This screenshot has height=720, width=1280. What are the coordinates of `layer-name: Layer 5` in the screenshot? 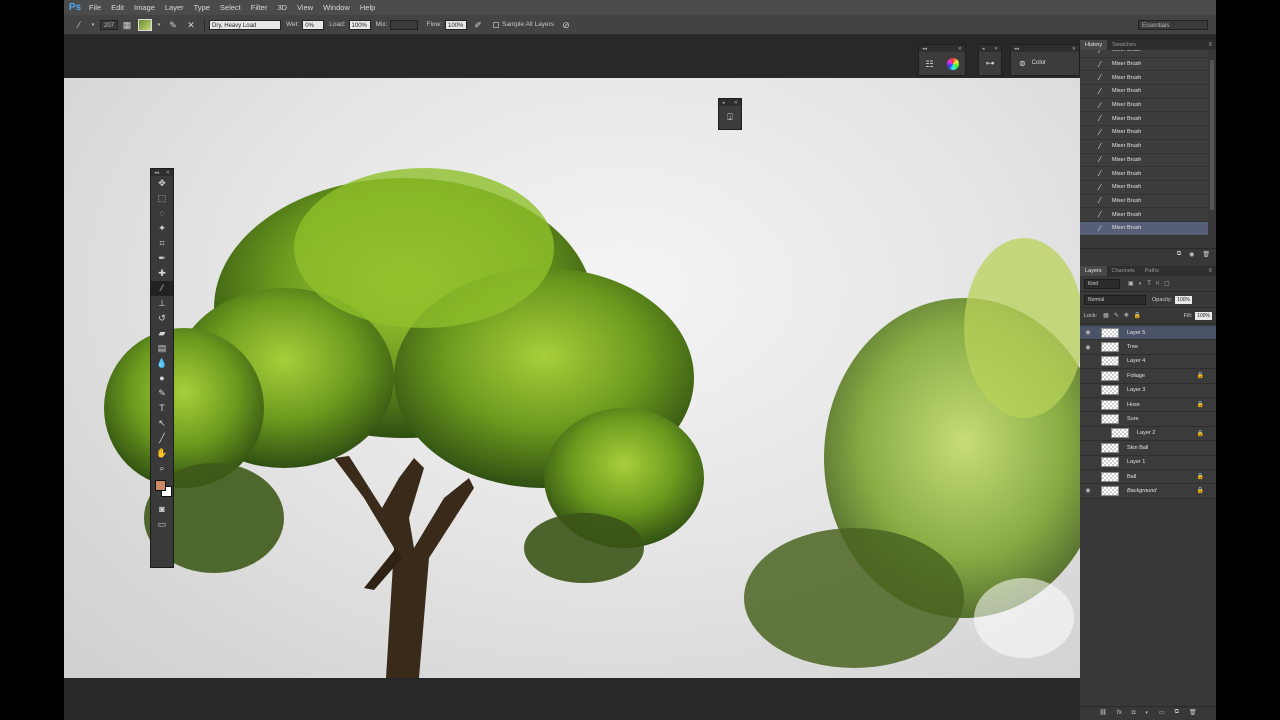 It's located at (1171, 333).